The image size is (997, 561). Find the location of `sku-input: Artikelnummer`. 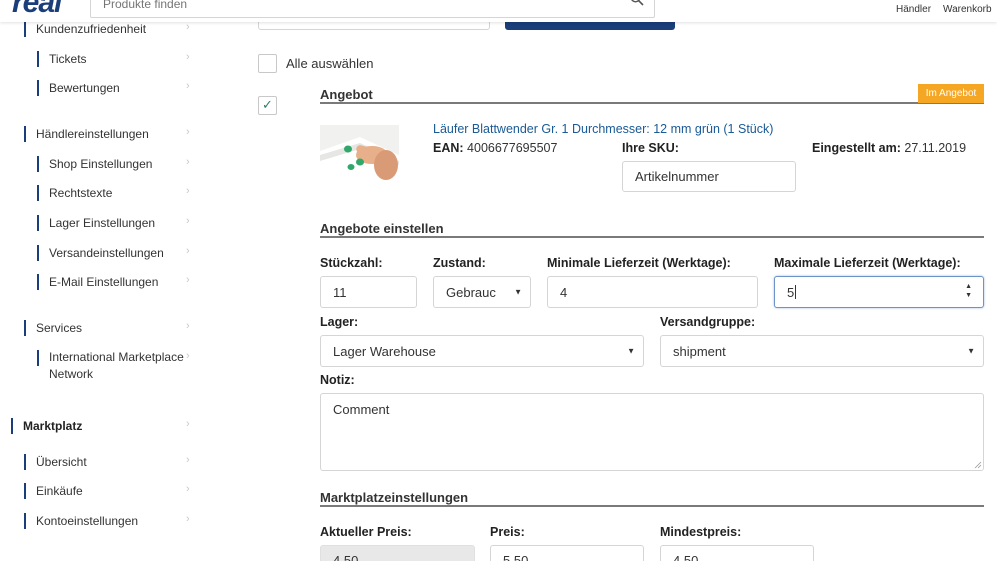

sku-input: Artikelnummer is located at coordinates (709, 176).